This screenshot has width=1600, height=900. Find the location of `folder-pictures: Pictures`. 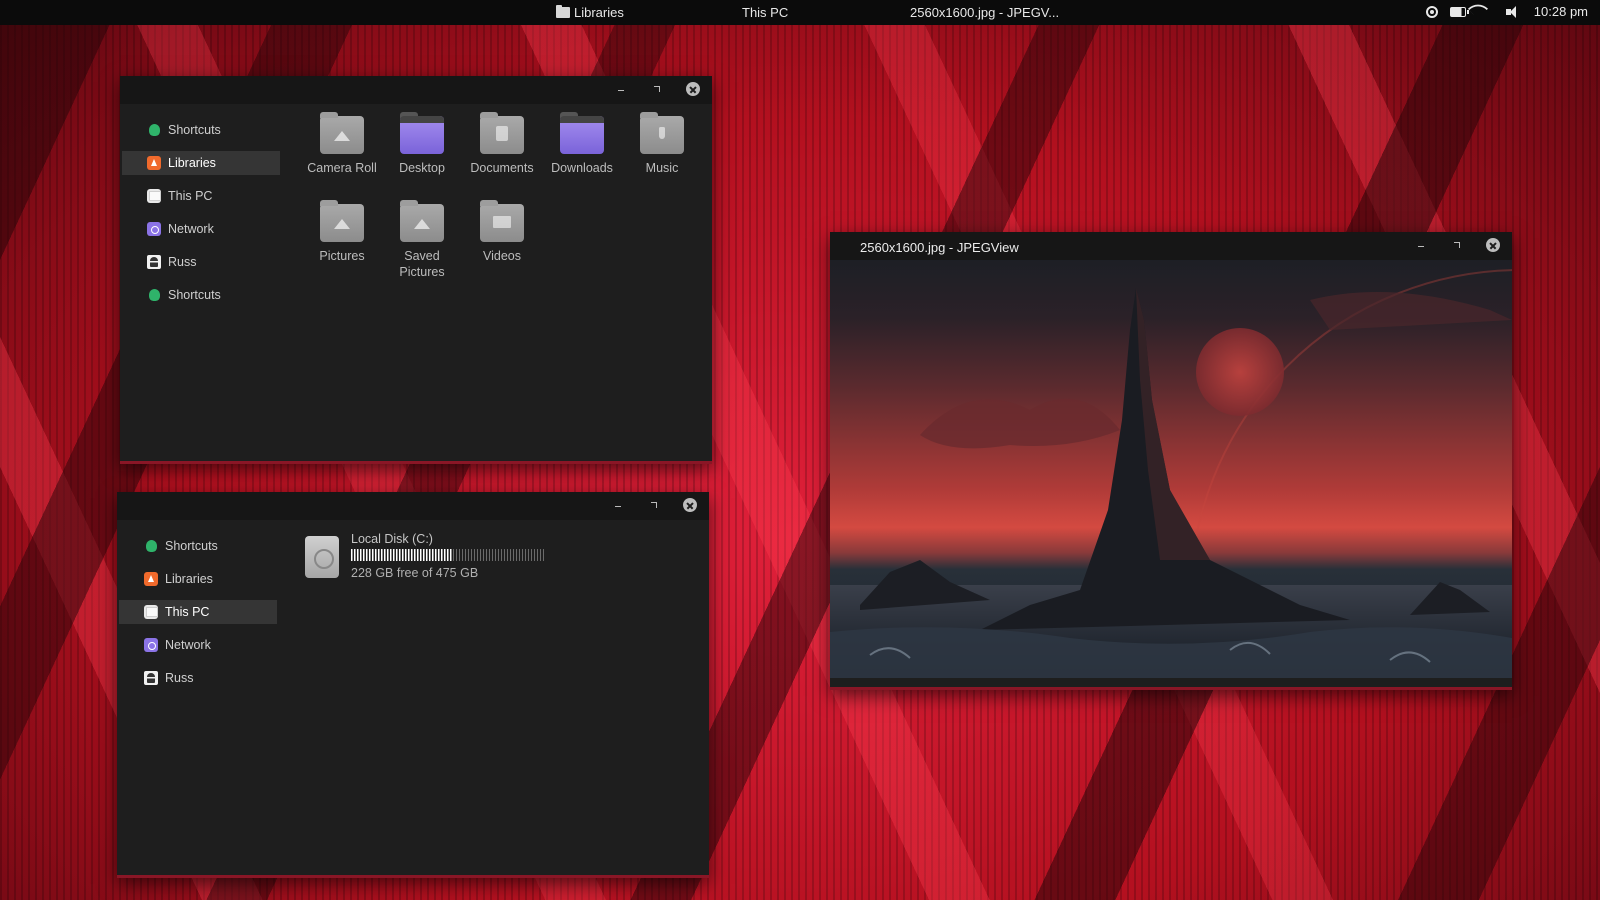

folder-pictures: Pictures is located at coordinates (342, 241).